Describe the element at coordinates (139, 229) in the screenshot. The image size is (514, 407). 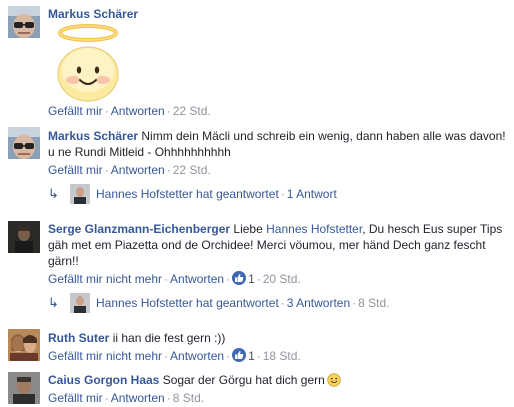
I see `comment-author: Serge Glanzmann-Eichenberger` at that location.